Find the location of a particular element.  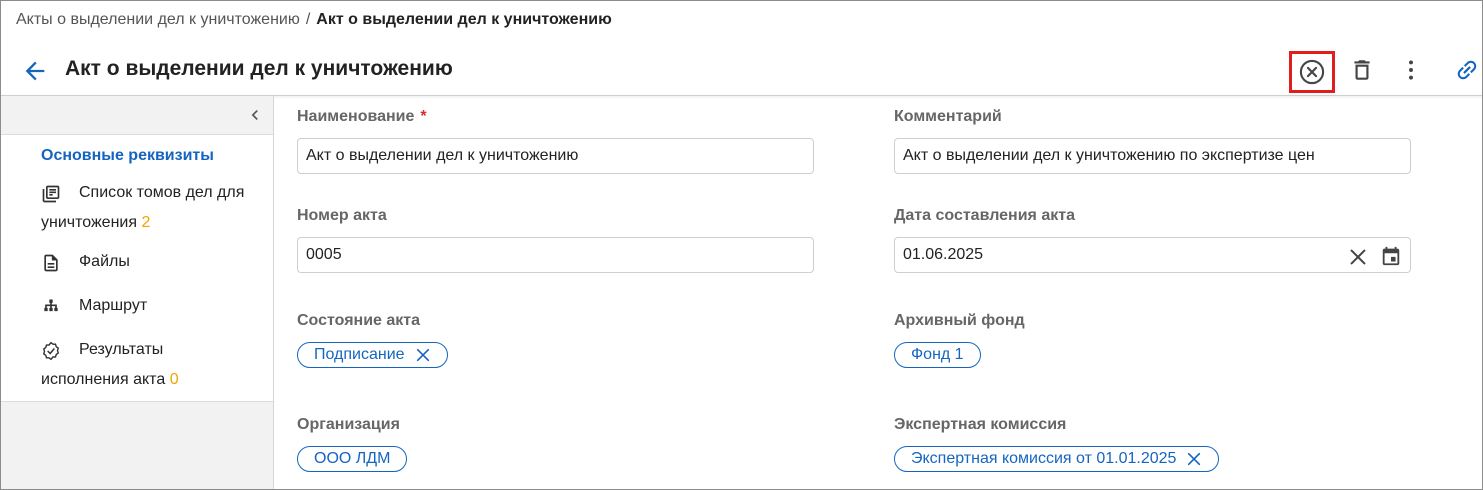

sidebar-item-label: Результаты is located at coordinates (121, 349).